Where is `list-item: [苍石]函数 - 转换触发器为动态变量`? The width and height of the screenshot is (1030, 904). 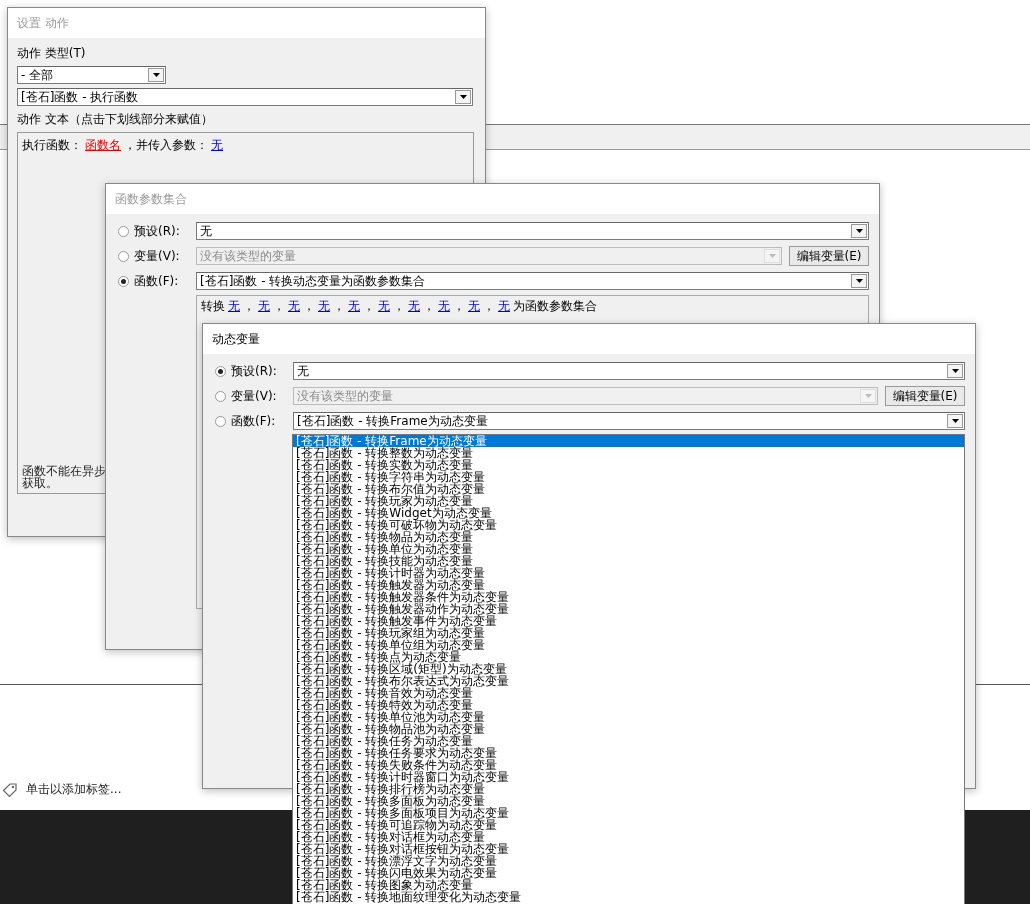
list-item: [苍石]函数 - 转换触发器为动态变量 is located at coordinates (628, 585).